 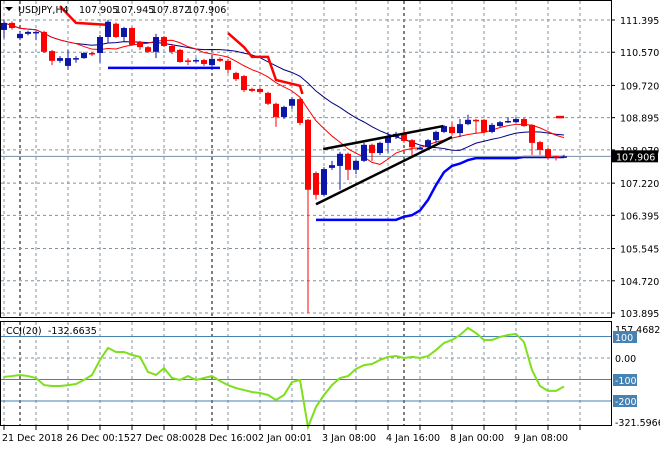 What do you see at coordinates (639, 119) in the screenshot?
I see `y-tick-label: 108.895` at bounding box center [639, 119].